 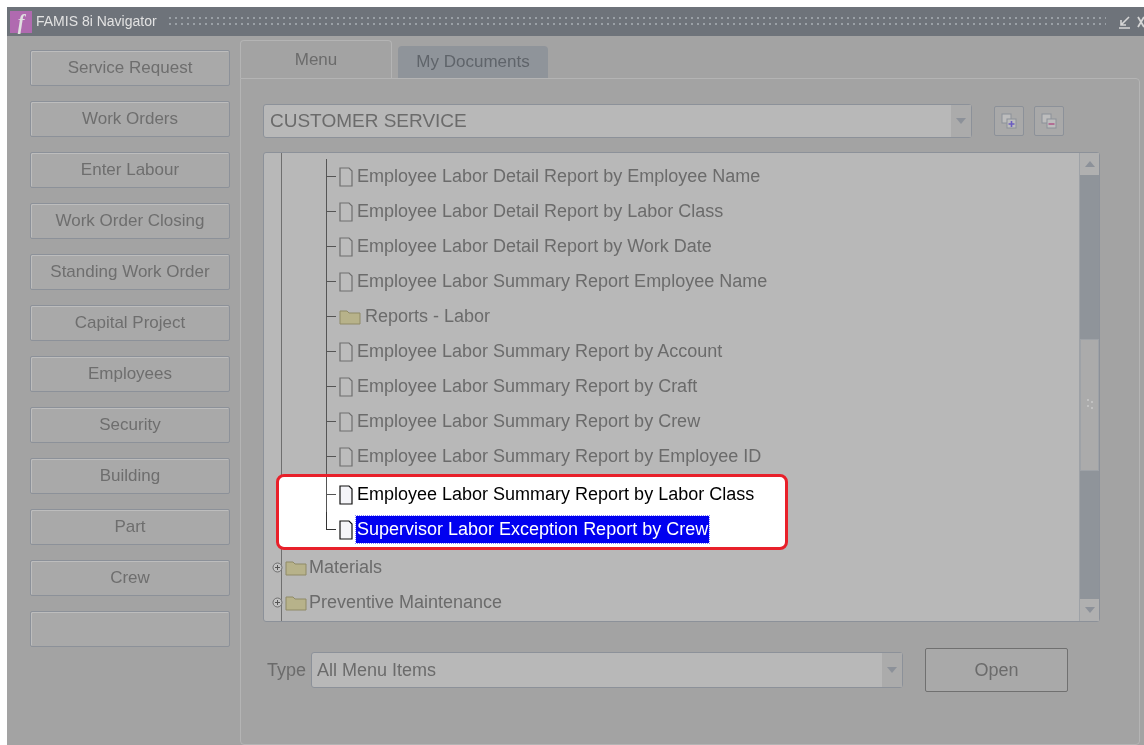 I want to click on sidebar-button: Work Orders, so click(x=130, y=119).